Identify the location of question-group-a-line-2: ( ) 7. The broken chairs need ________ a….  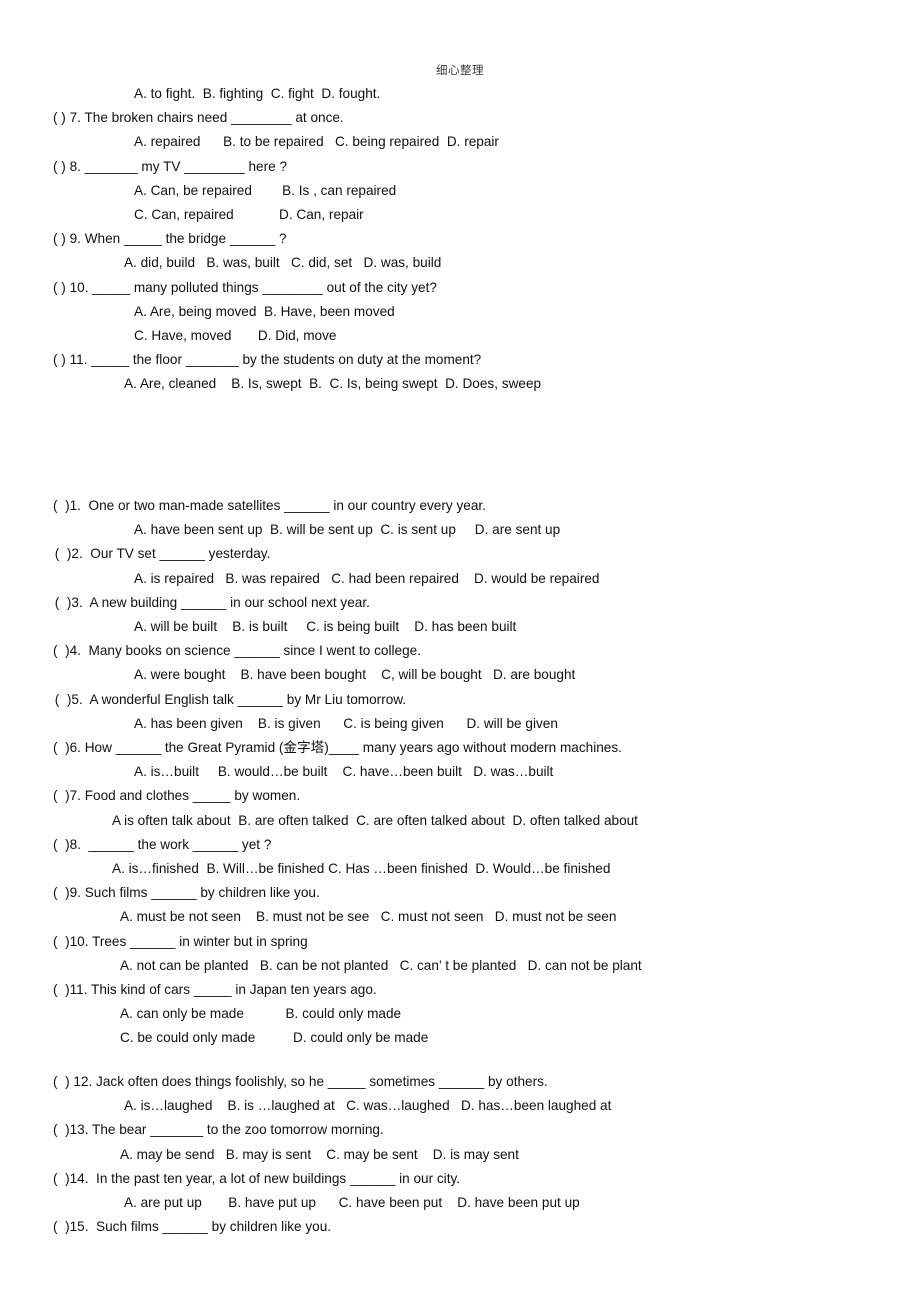
(198, 118).